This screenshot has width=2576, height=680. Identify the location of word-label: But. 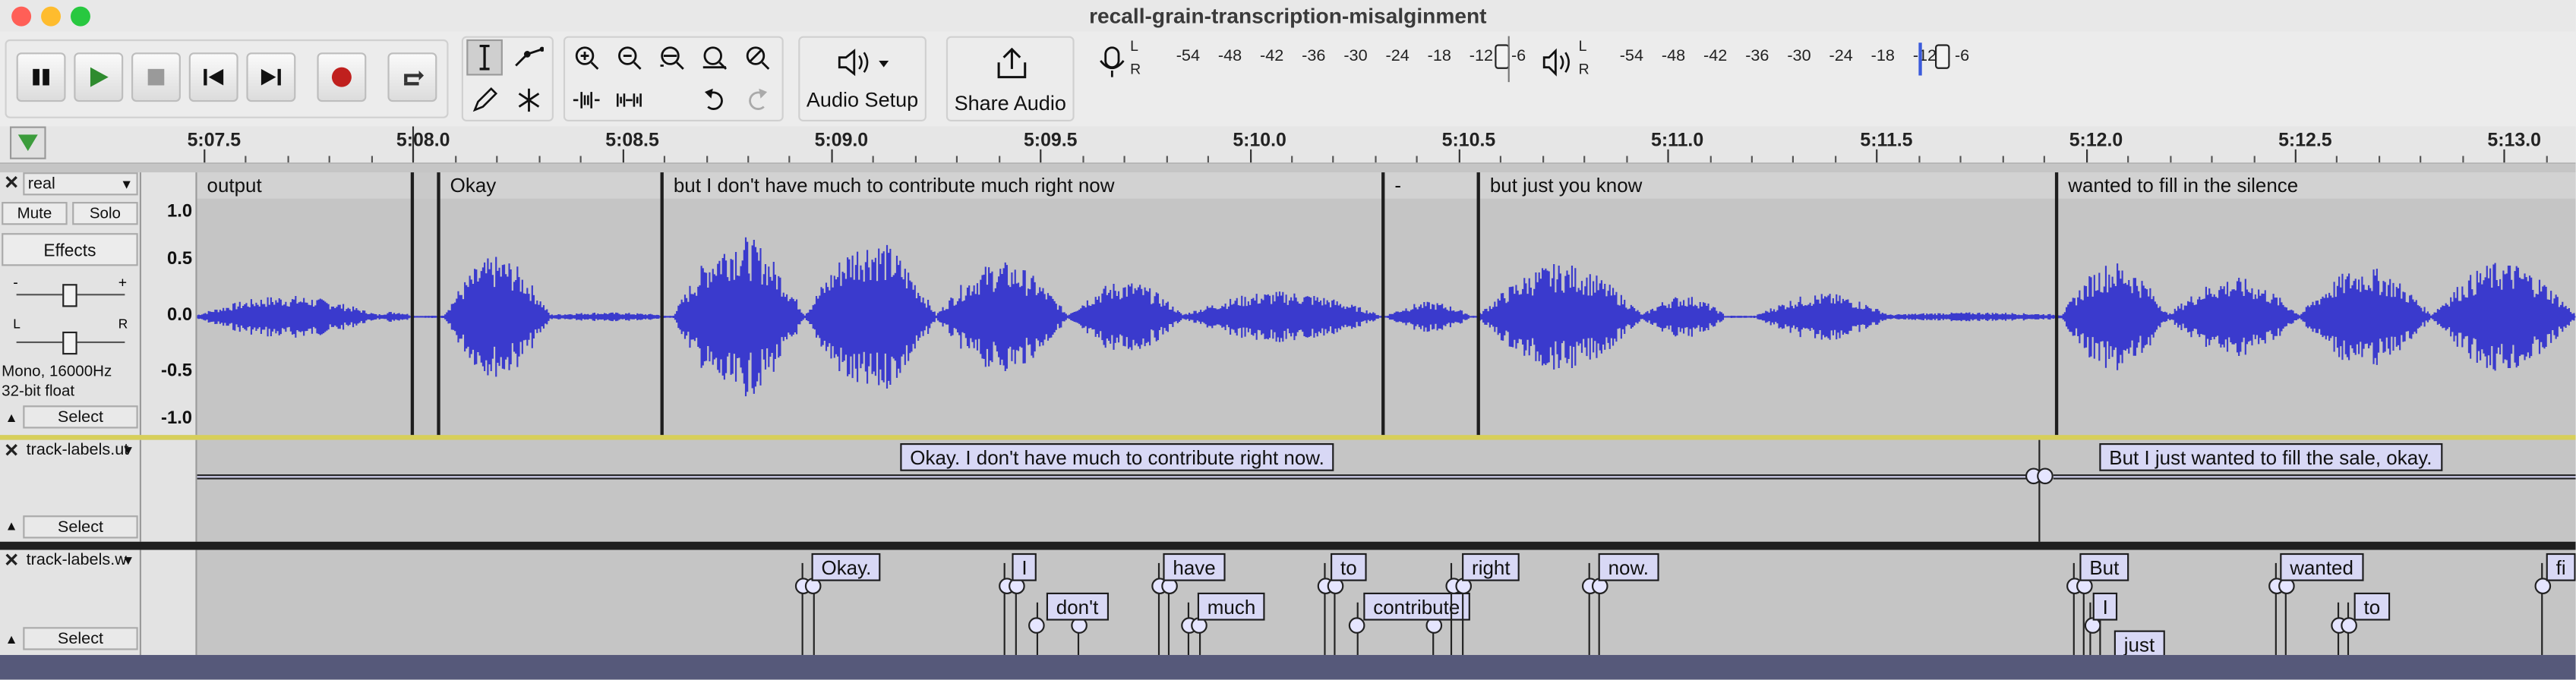
(2104, 566).